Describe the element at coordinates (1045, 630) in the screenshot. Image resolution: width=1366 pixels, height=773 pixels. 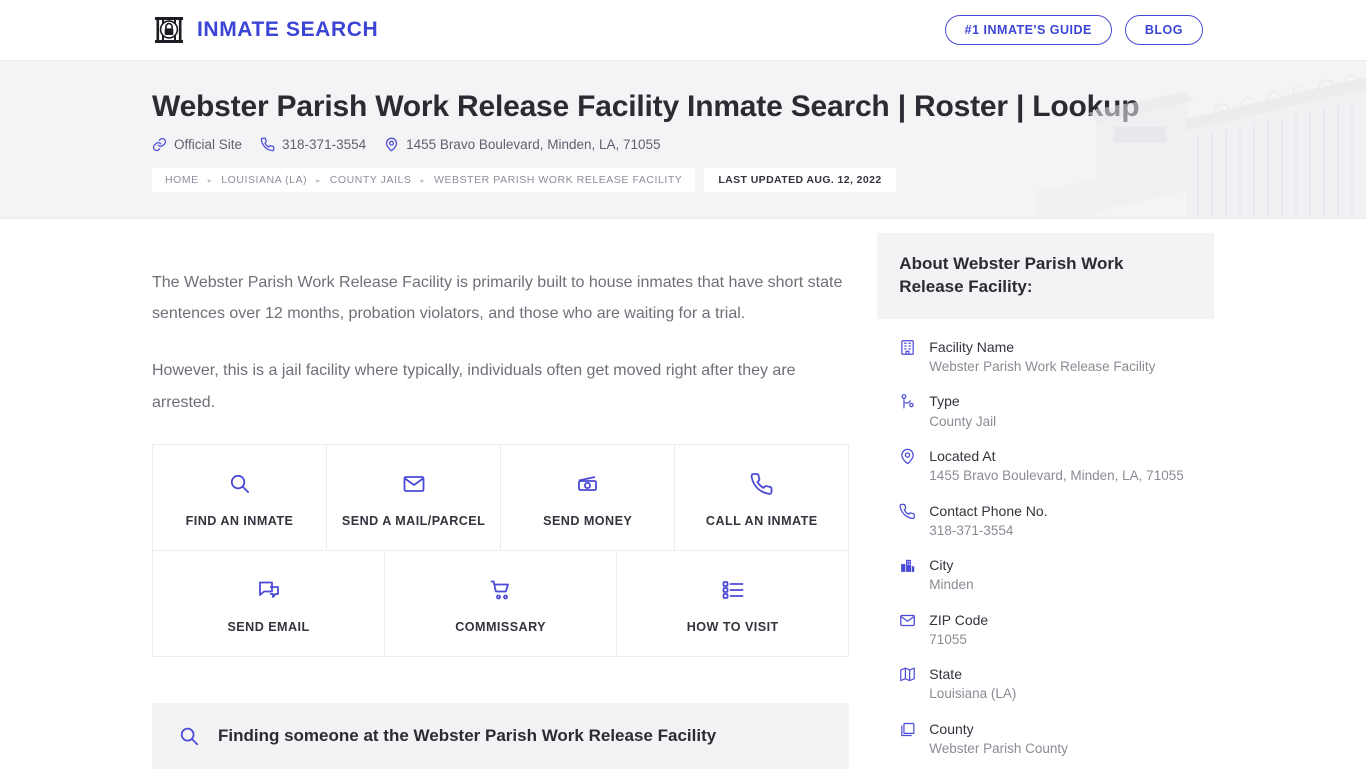
I see `info-row-zip-code: ZIP Code 71055` at that location.